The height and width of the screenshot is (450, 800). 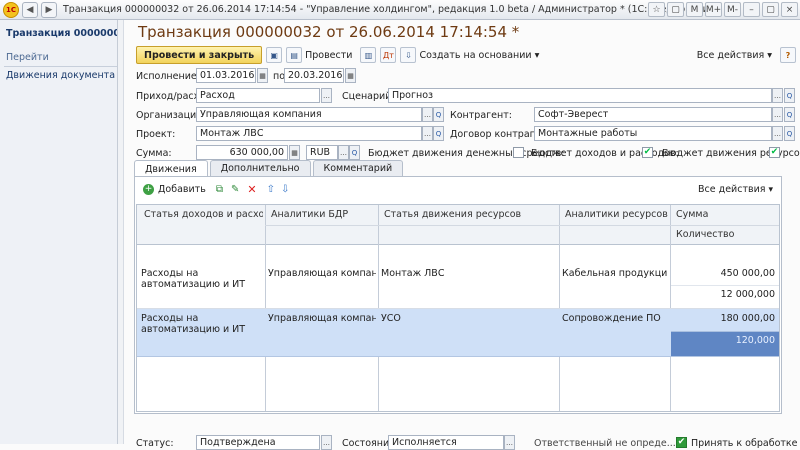 I want to click on dt-kt-icon: Дт, so click(x=388, y=55).